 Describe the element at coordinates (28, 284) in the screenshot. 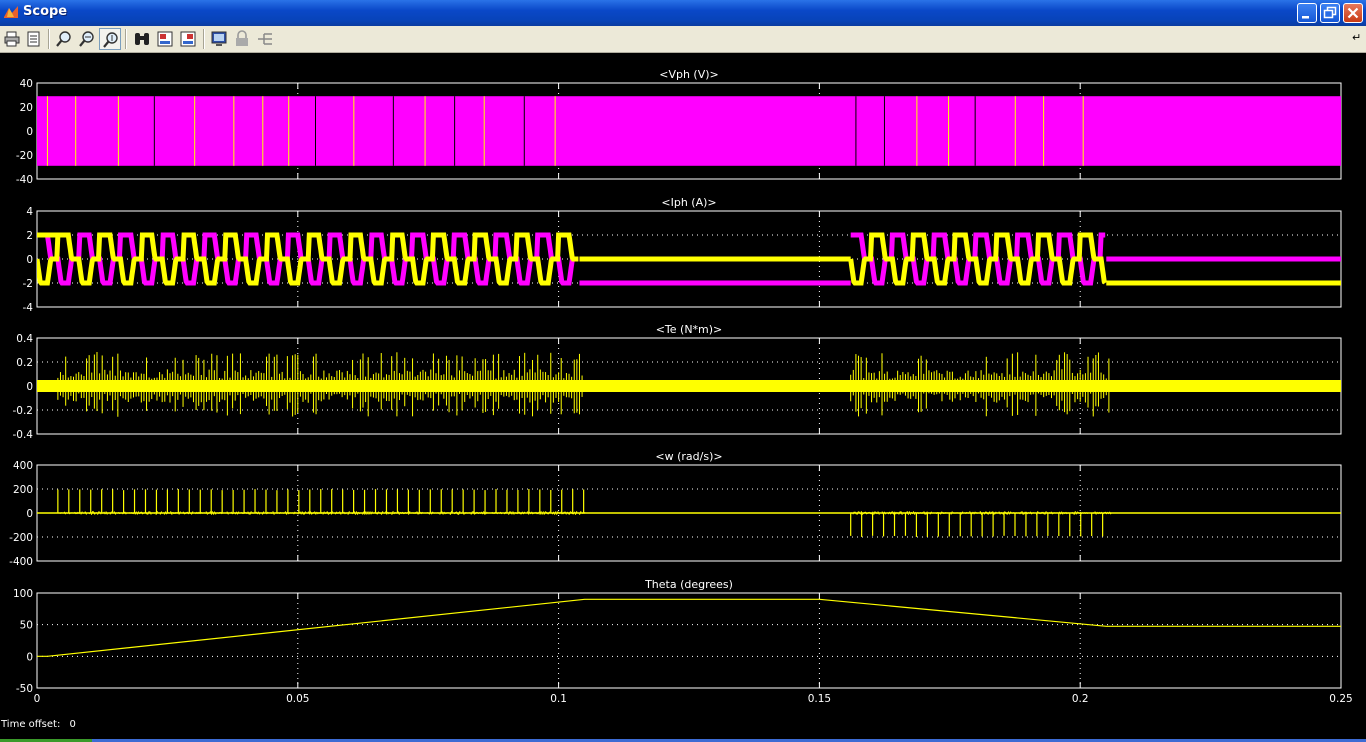

I see `y-tick-label: -2` at that location.